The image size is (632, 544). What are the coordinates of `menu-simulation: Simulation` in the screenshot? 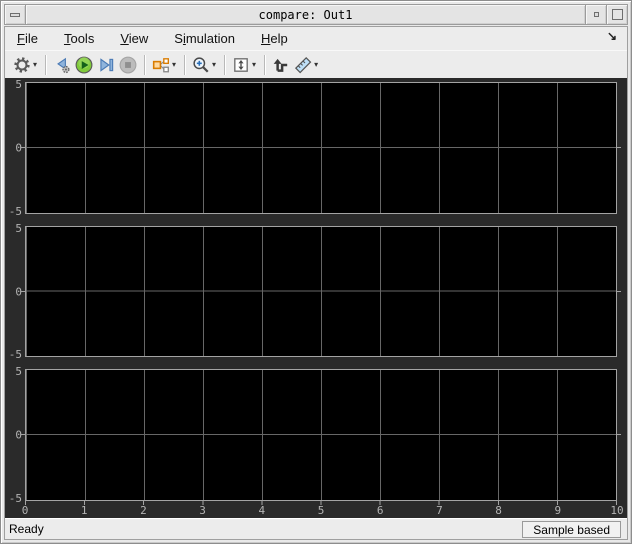 It's located at (204, 38).